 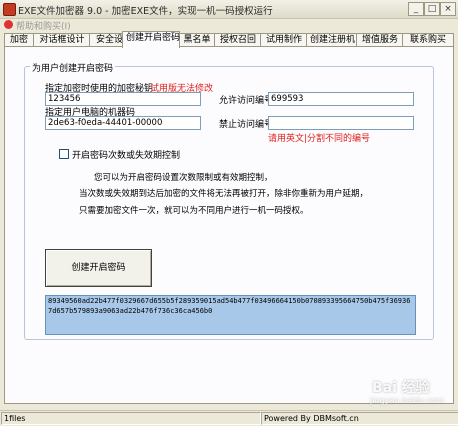 I want to click on tab-dialog-design: 对话框设计, so click(x=62, y=40).